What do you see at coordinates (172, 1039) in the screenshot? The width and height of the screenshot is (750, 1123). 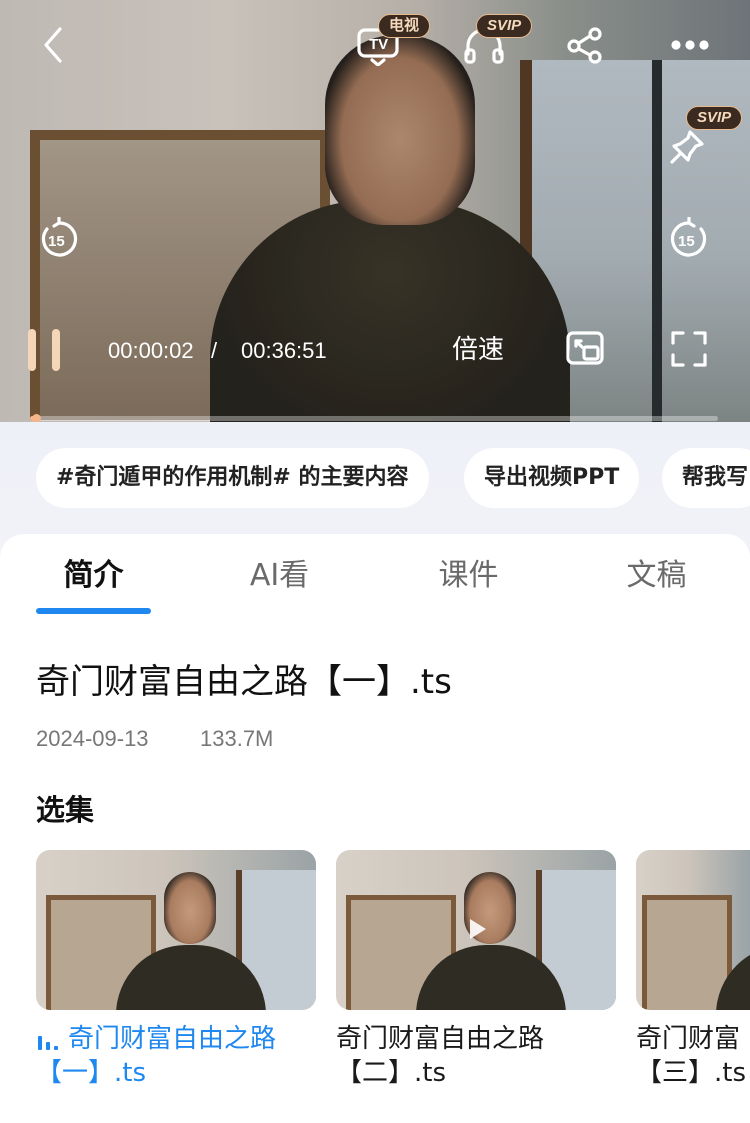 I see `episode-1-title: 奇门财富自由之路` at bounding box center [172, 1039].